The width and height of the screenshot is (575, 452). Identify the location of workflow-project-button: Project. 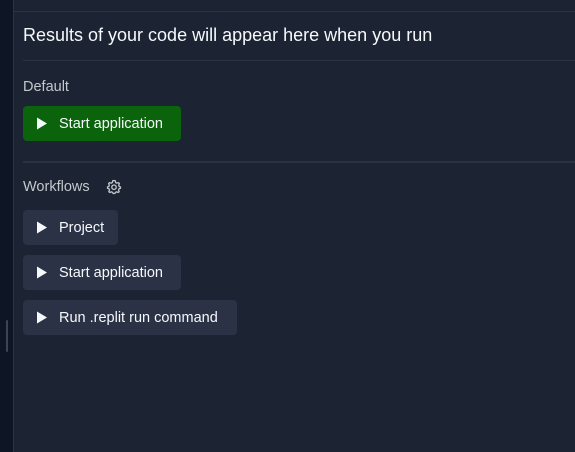
(70, 227).